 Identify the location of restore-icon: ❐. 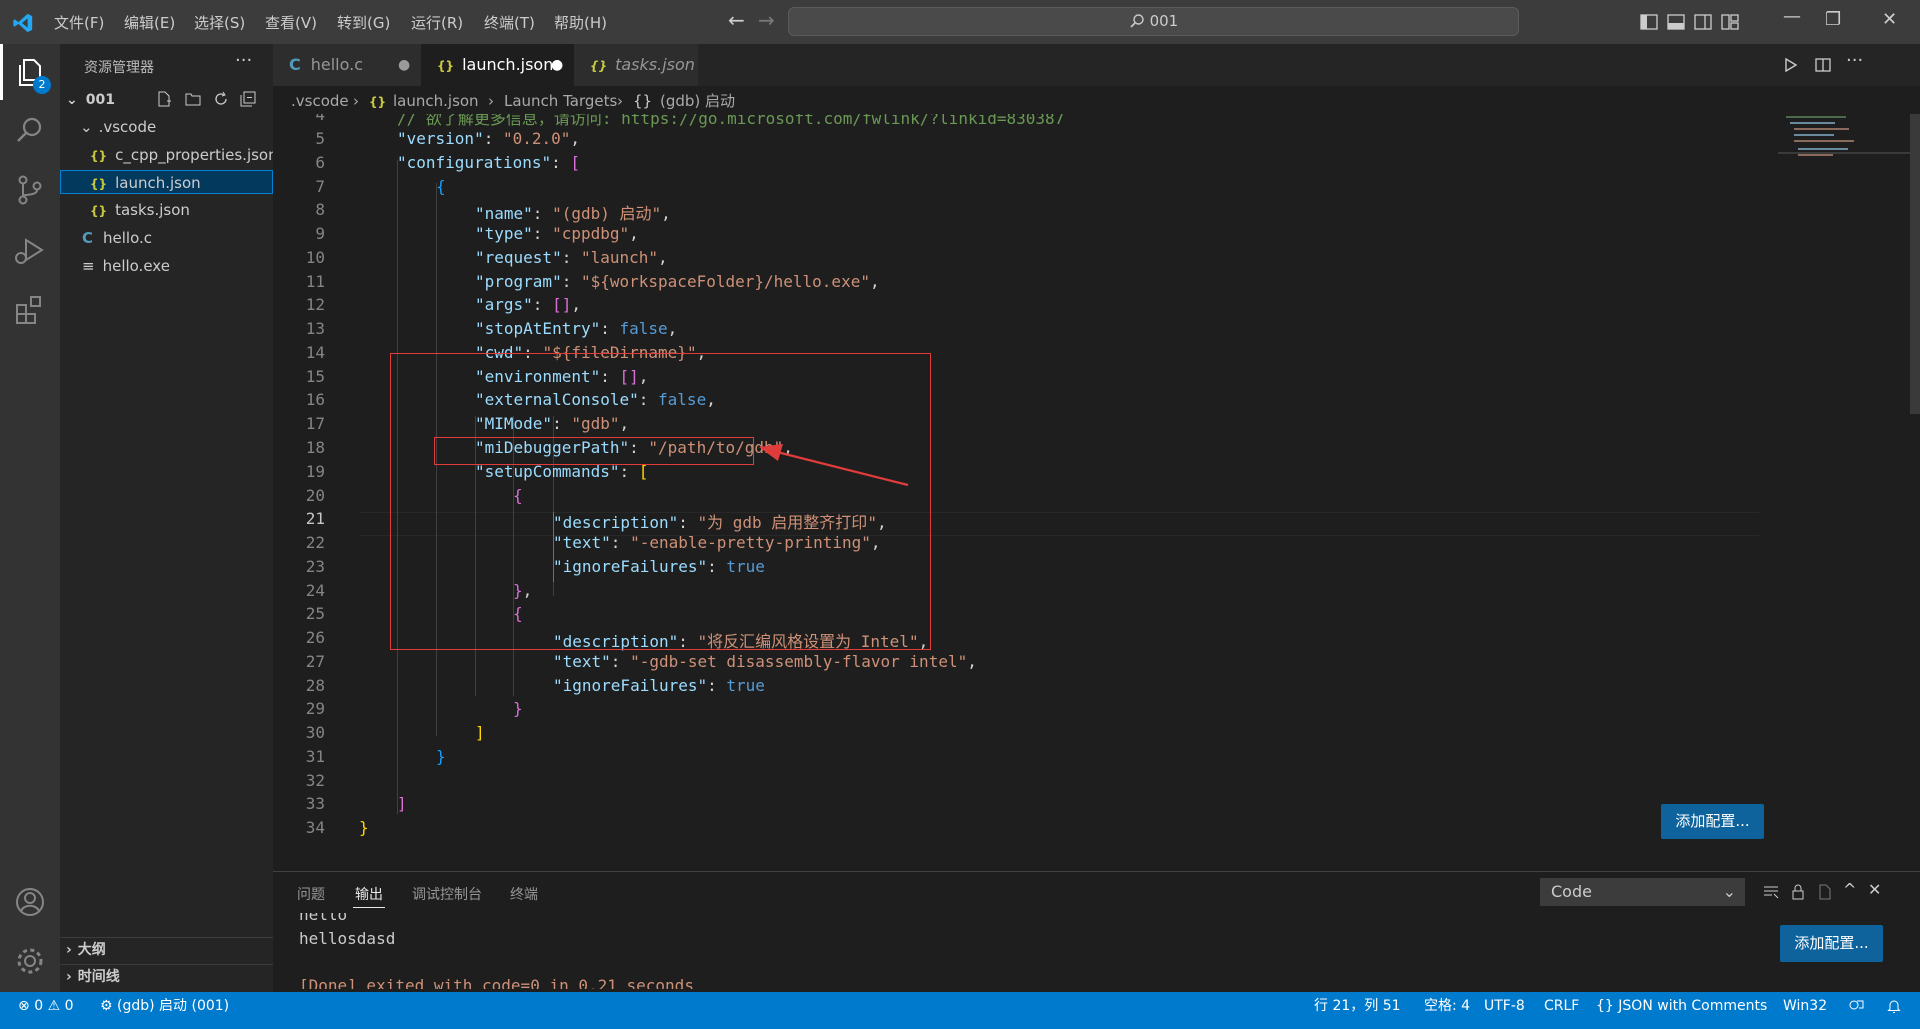
(1833, 19).